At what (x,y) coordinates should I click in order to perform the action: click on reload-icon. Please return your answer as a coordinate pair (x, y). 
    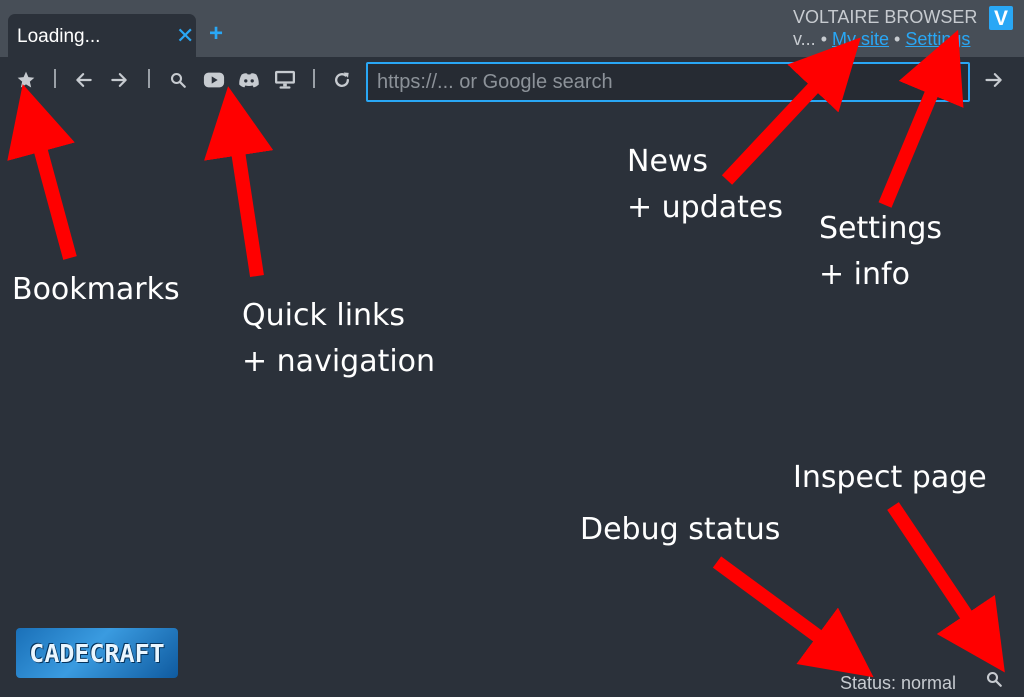
    Looking at the image, I should click on (342, 80).